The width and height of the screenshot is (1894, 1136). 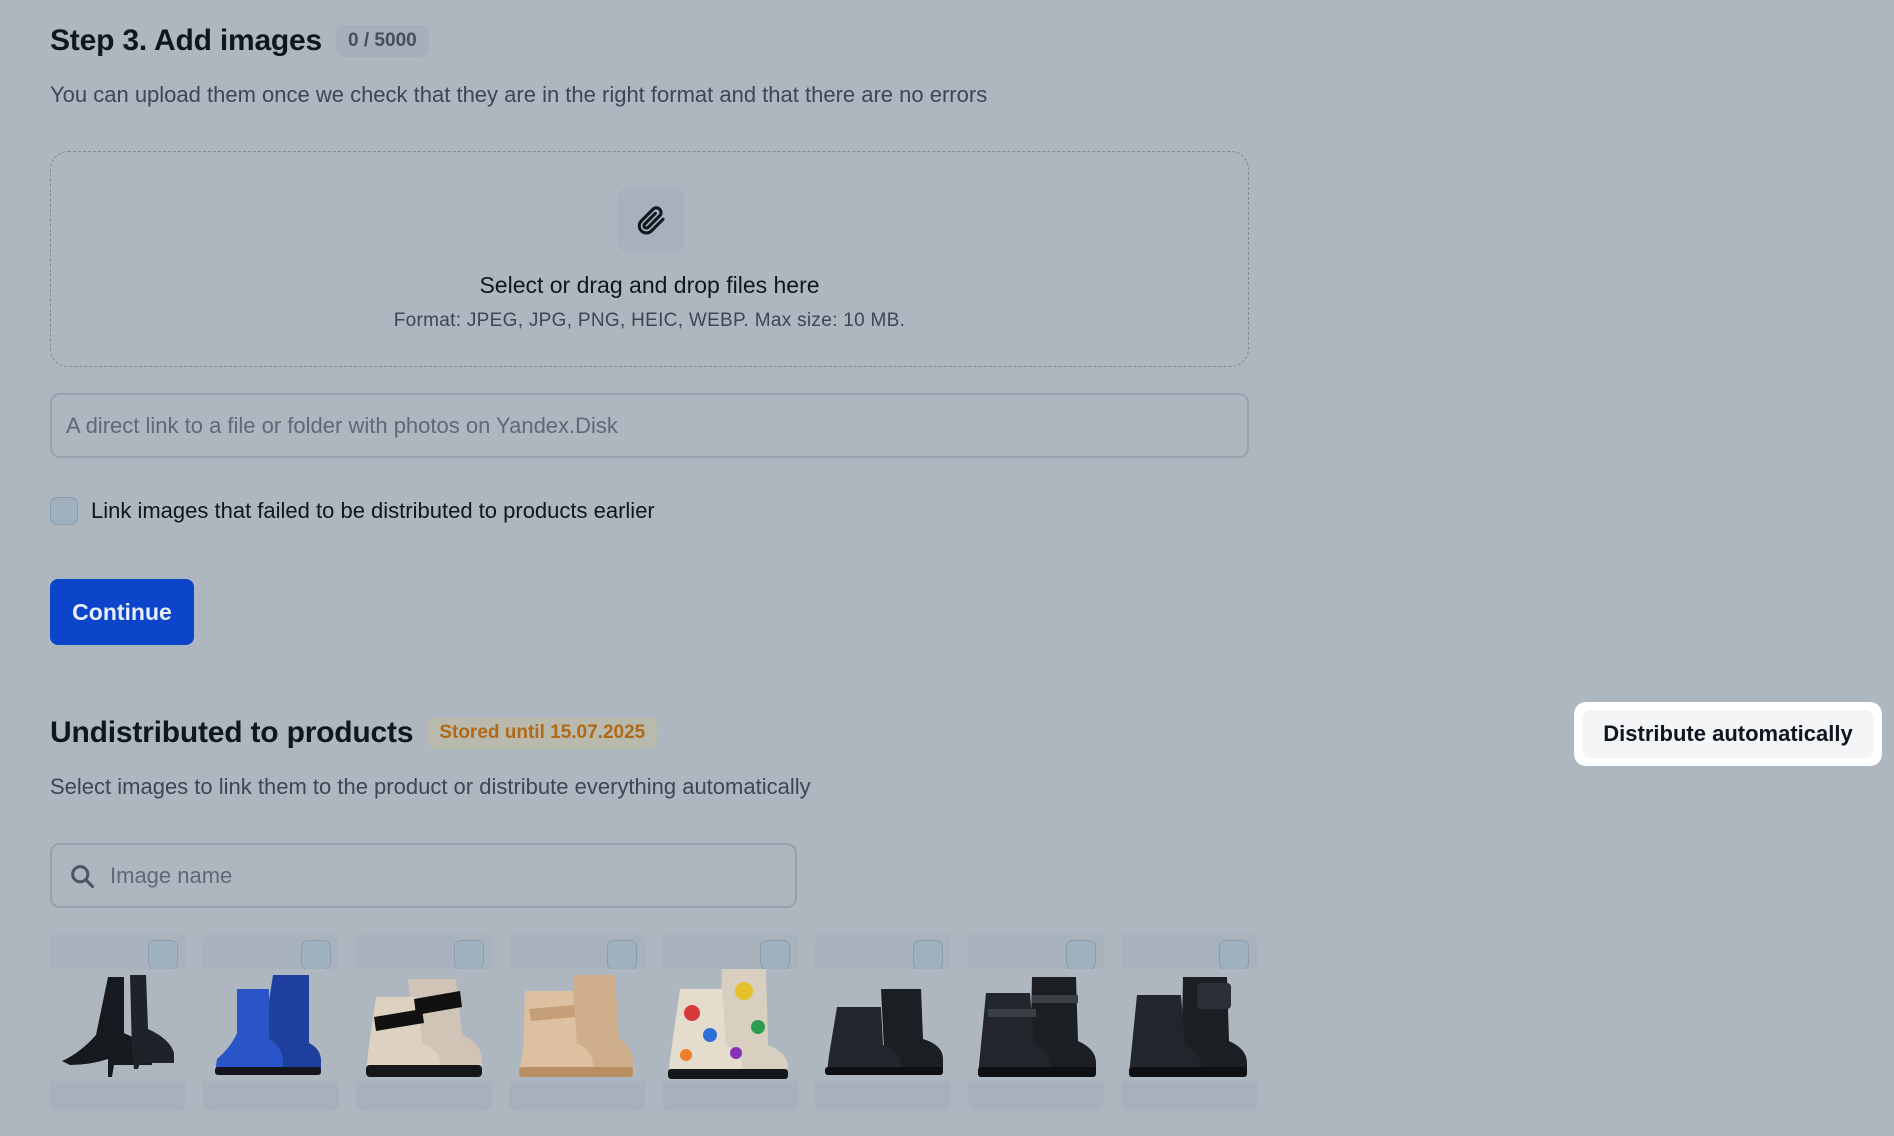 I want to click on image-counter-badge: 0 / 5000, so click(x=382, y=41).